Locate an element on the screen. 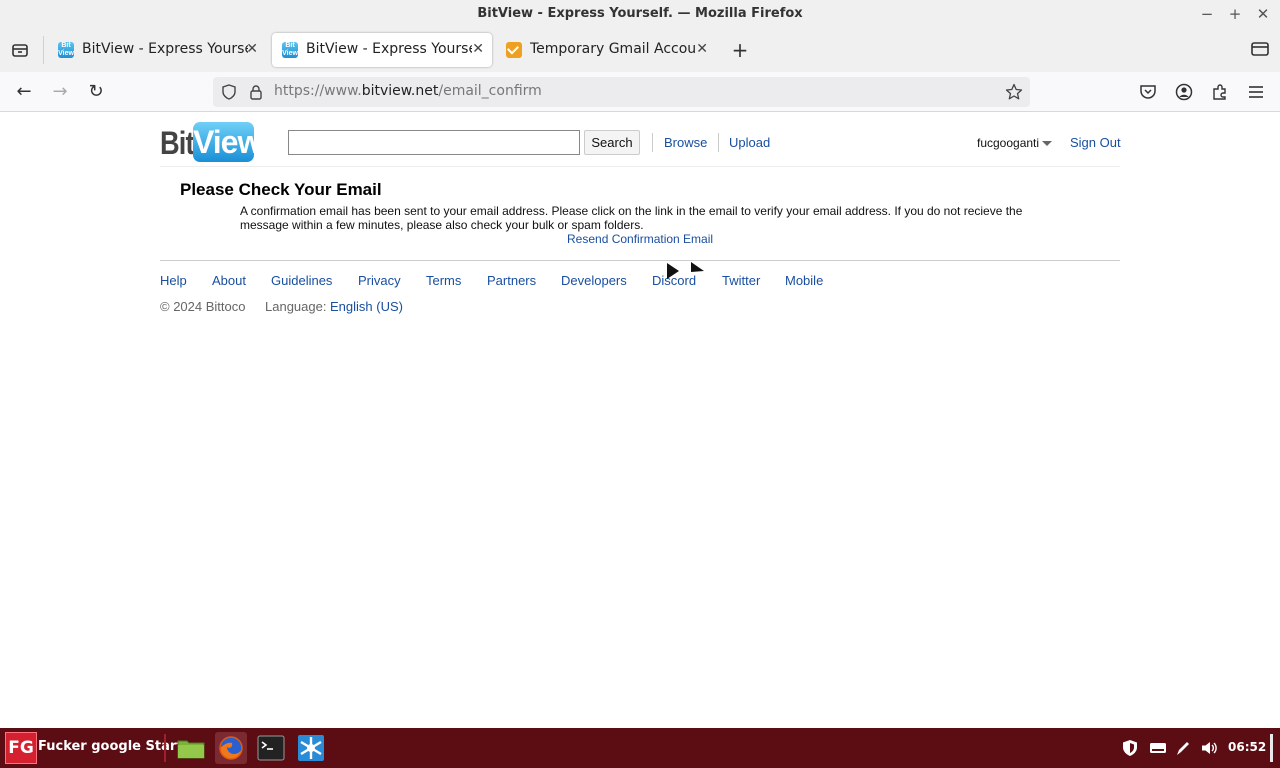 Image resolution: width=1280 pixels, height=768 pixels. taskbar-separator is located at coordinates (165, 748).